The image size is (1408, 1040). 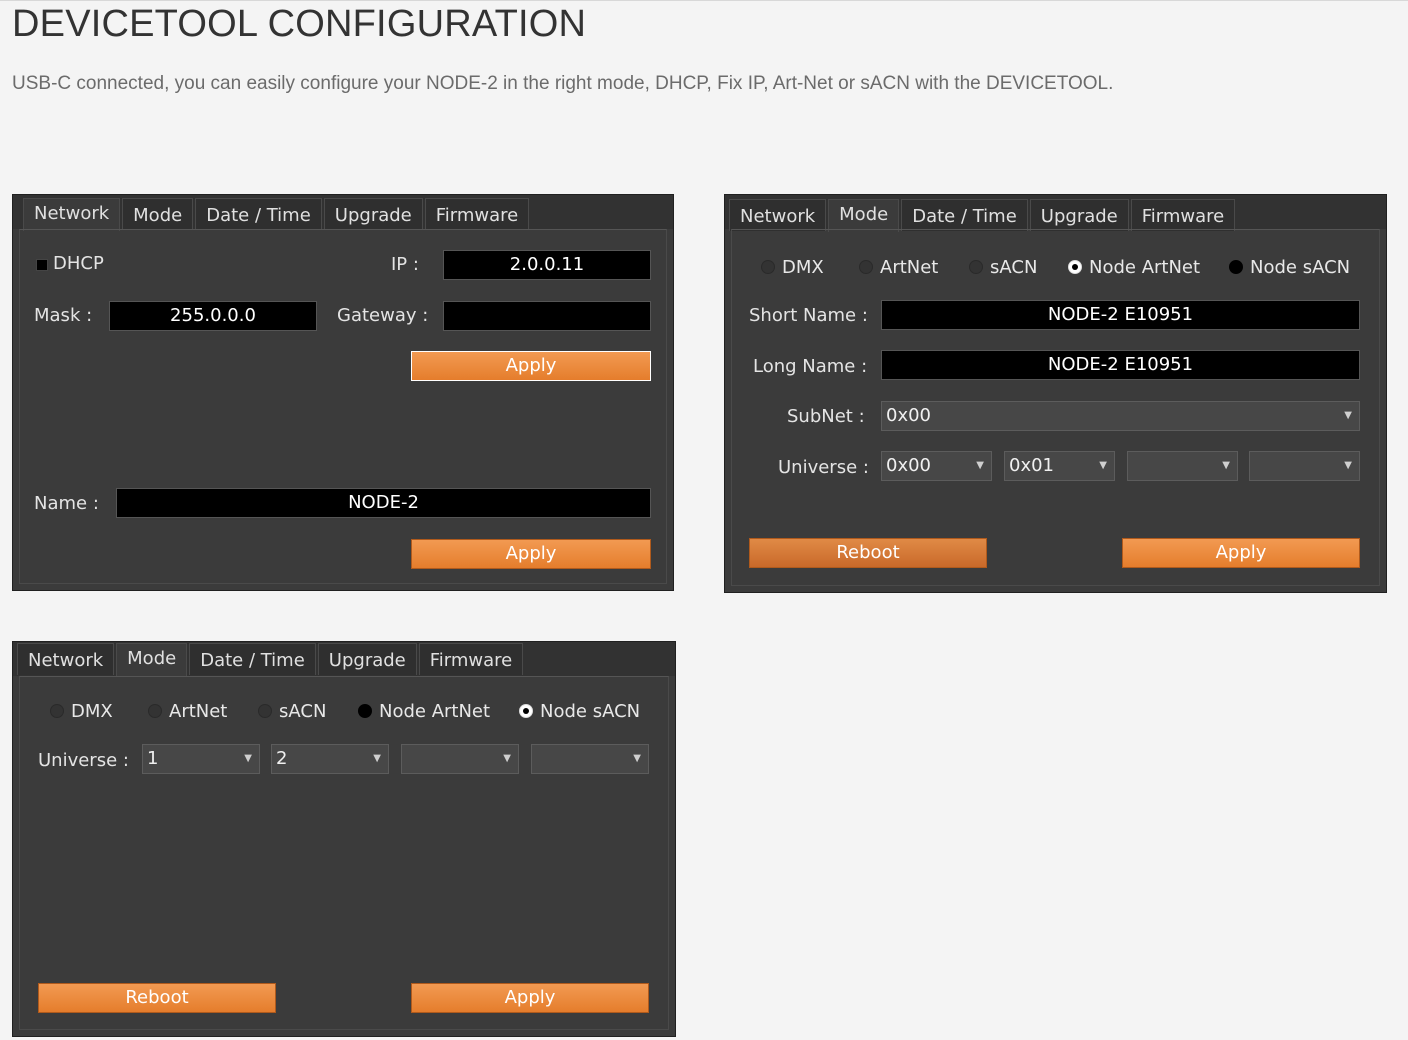 I want to click on universe-value: 1, so click(x=153, y=758).